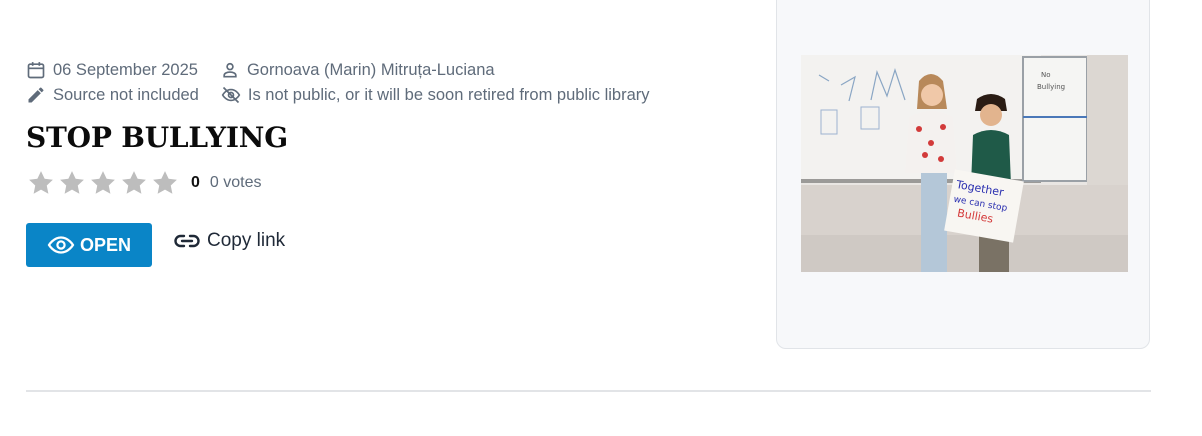  What do you see at coordinates (105, 244) in the screenshot?
I see `open-button-label: OPEN` at bounding box center [105, 244].